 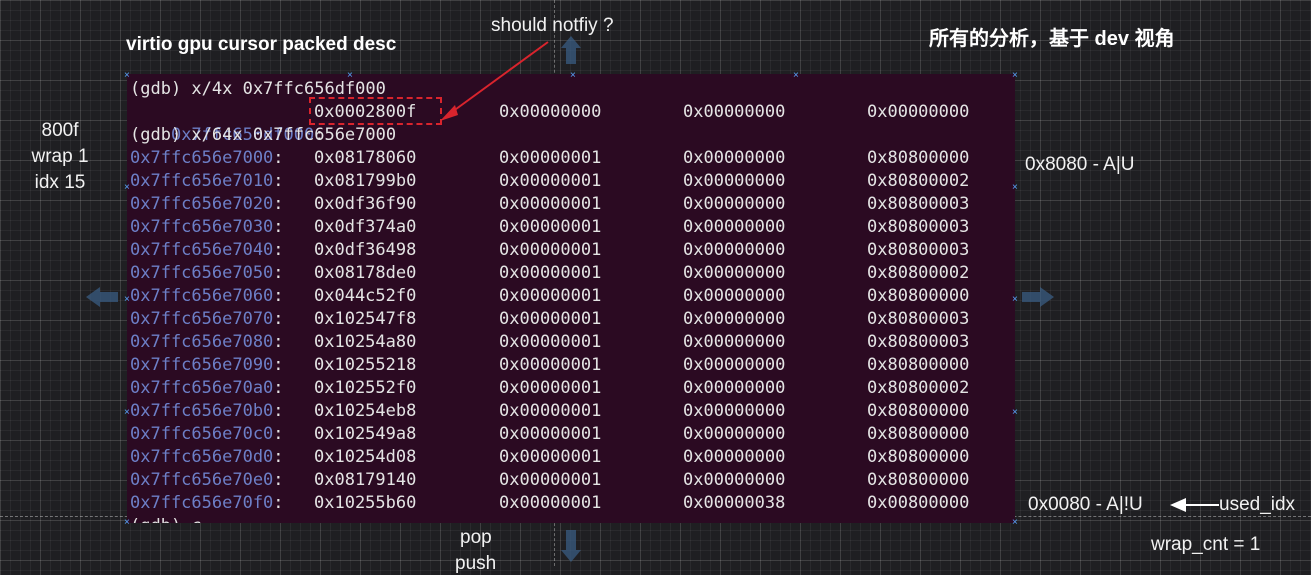 What do you see at coordinates (1206, 544) in the screenshot?
I see `wrap-count-label: wrap_cnt = 1` at bounding box center [1206, 544].